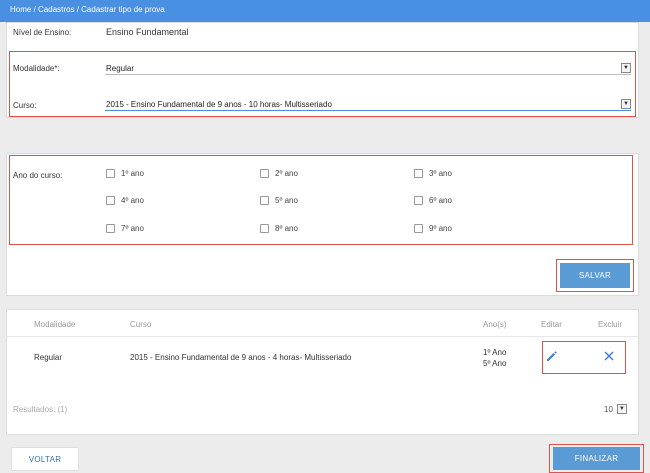 This screenshot has width=650, height=473. Describe the element at coordinates (433, 173) in the screenshot. I see `checkbox-ano-3: 3º ano` at that location.